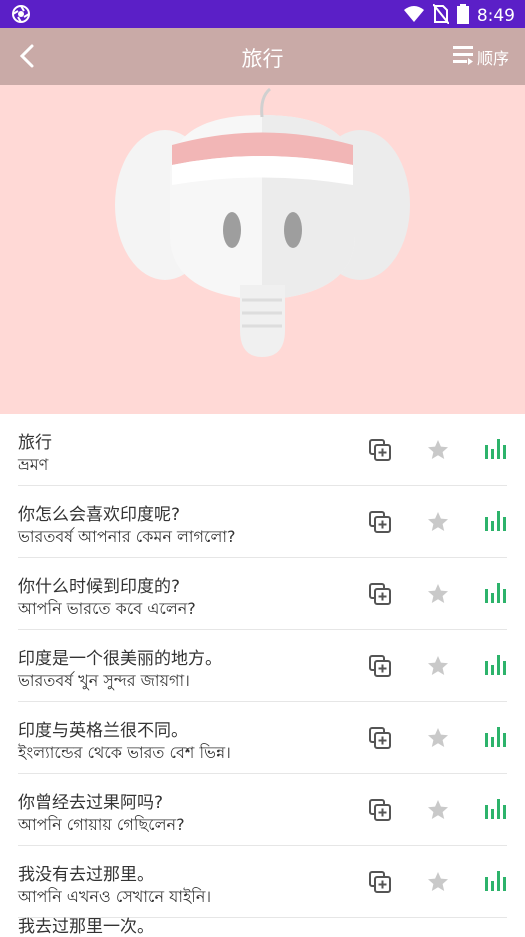  Describe the element at coordinates (262, 14) in the screenshot. I see `status-bar: 8:49` at that location.